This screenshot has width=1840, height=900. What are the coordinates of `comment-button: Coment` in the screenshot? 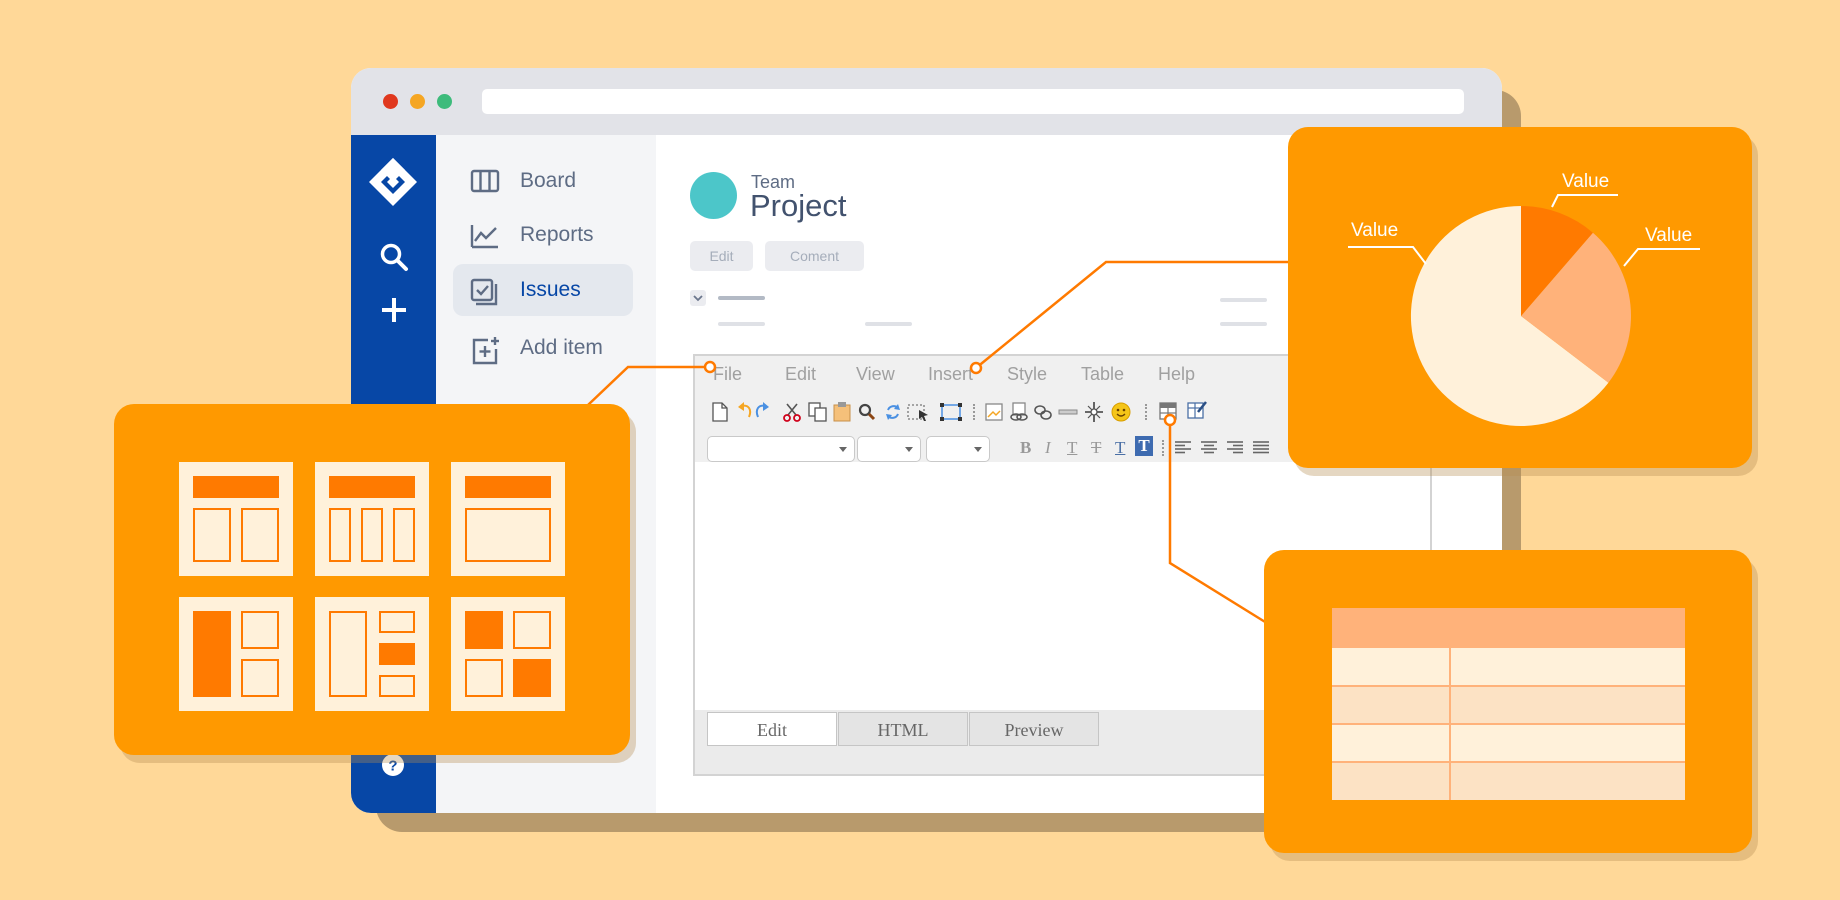 It's located at (814, 256).